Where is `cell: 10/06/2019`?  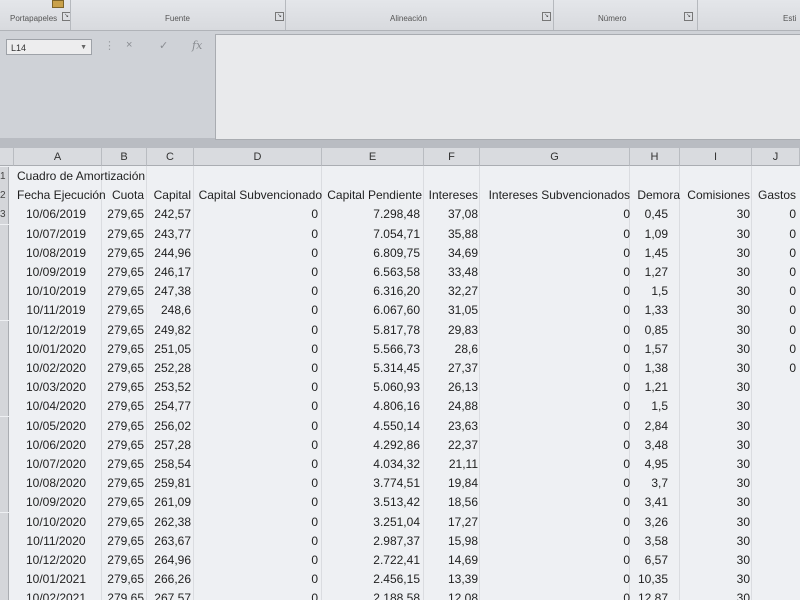 cell: 10/06/2019 is located at coordinates (56, 214).